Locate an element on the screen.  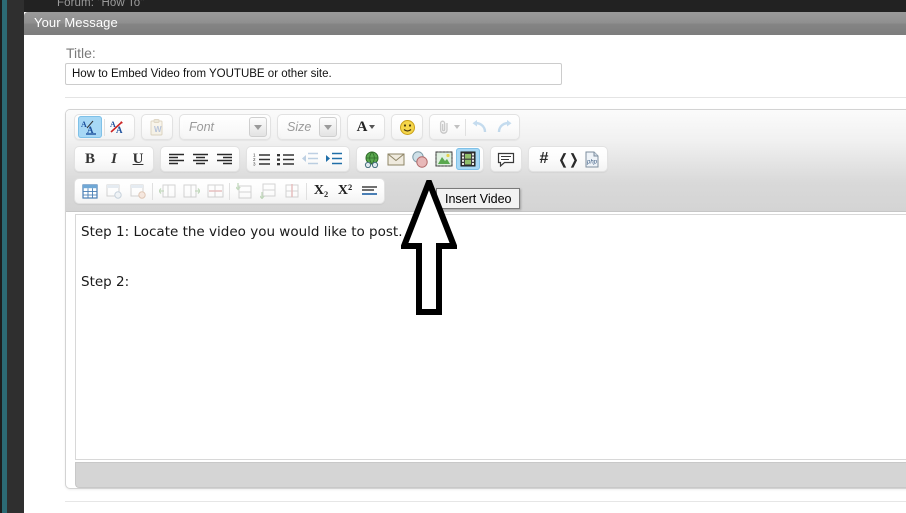
italic-label: I is located at coordinates (114, 158).